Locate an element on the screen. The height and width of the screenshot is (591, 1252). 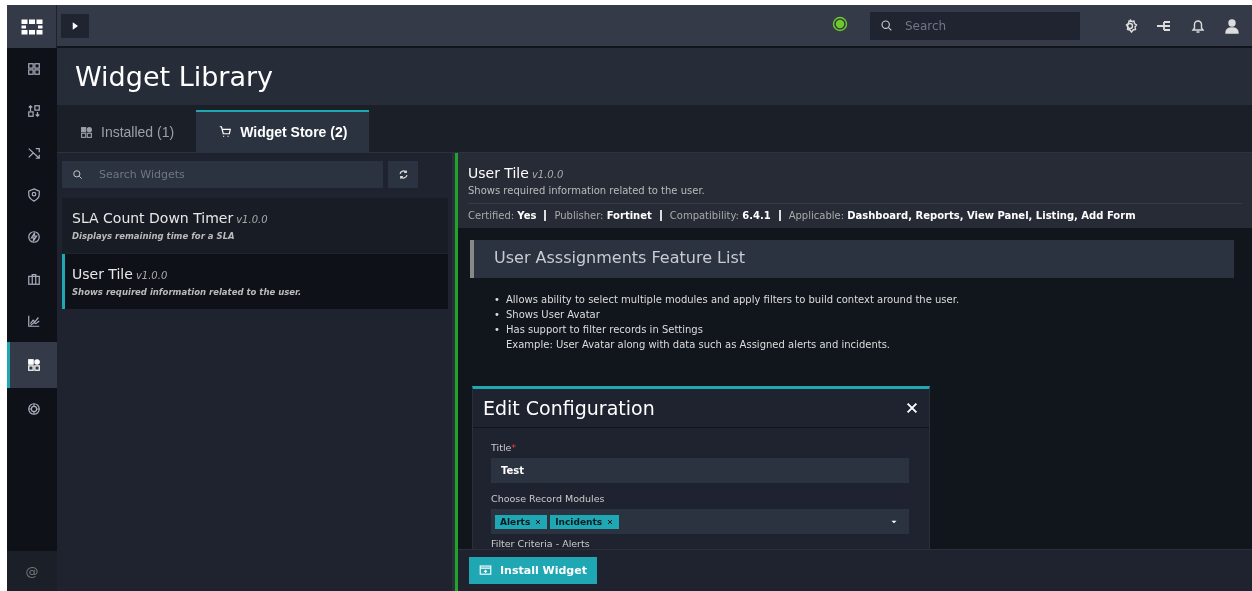
widget-search-box: Search Widgets is located at coordinates (222, 174).